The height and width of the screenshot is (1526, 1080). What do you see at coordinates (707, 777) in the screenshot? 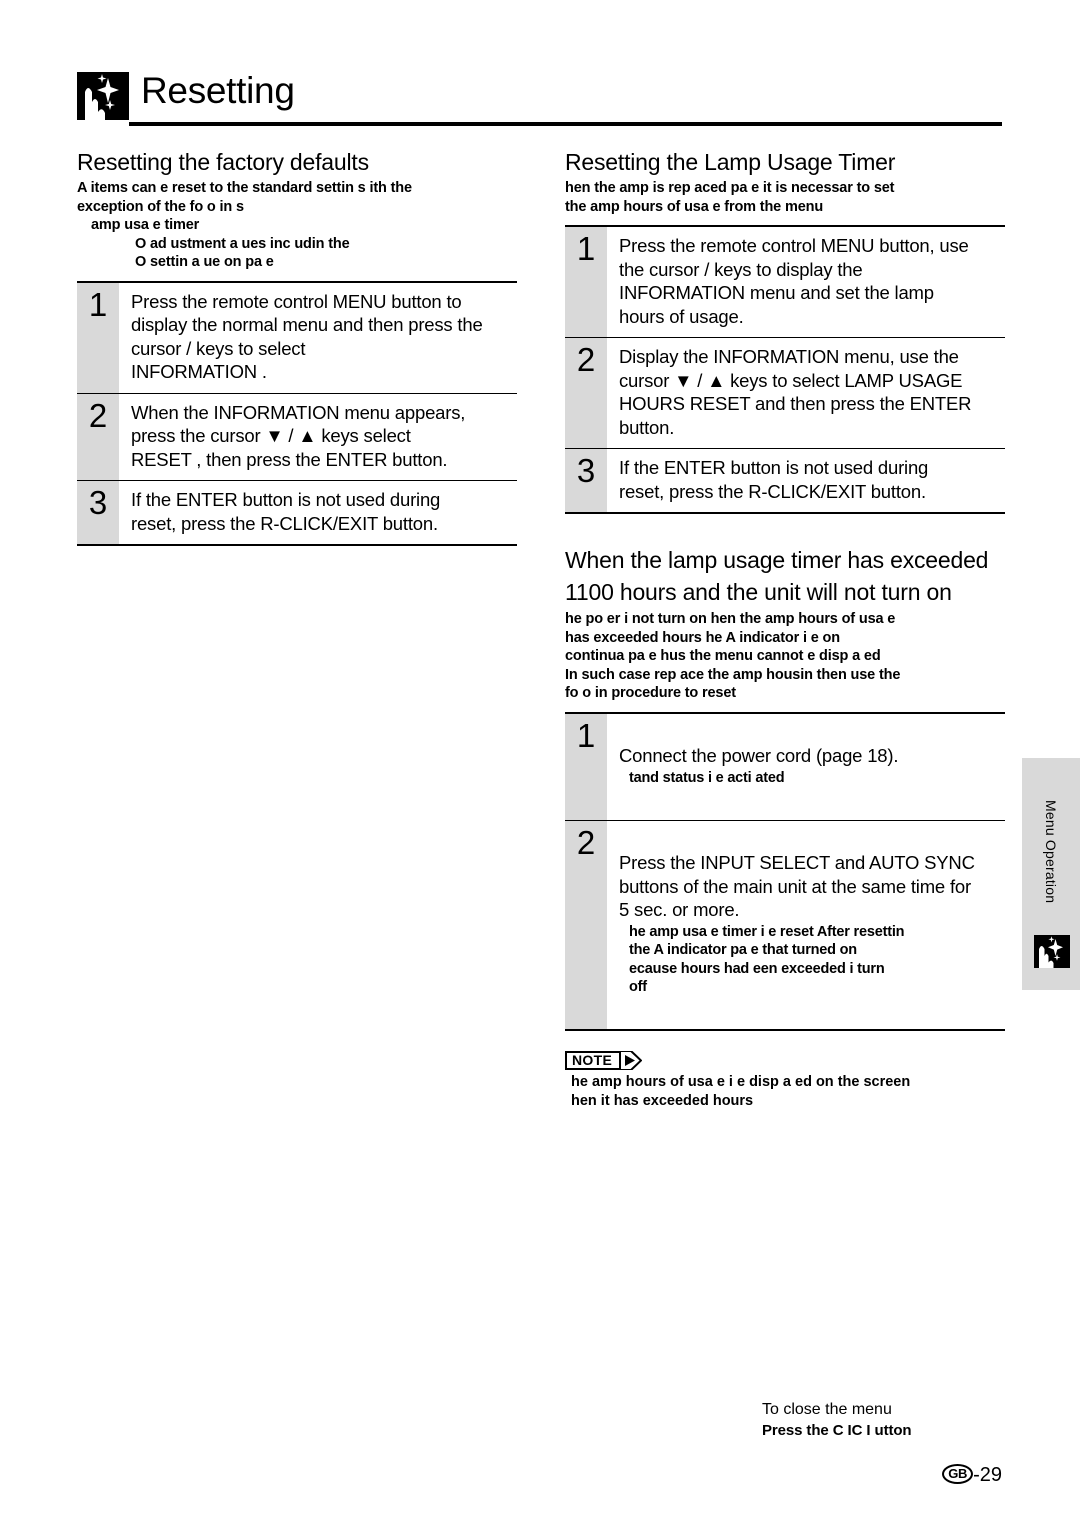
I see `step-subnote: tand status i e acti ated` at bounding box center [707, 777].